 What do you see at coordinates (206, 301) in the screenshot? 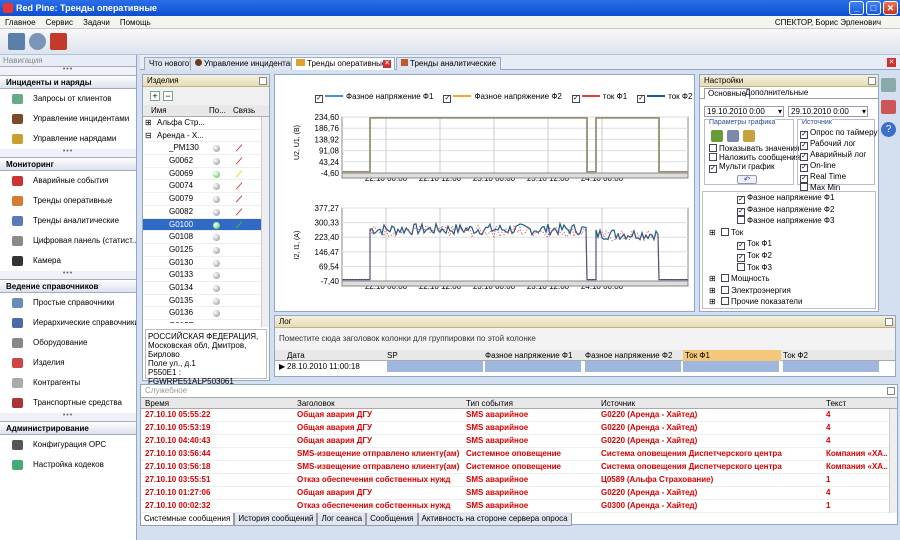
I see `item-row: G0135` at bounding box center [206, 301].